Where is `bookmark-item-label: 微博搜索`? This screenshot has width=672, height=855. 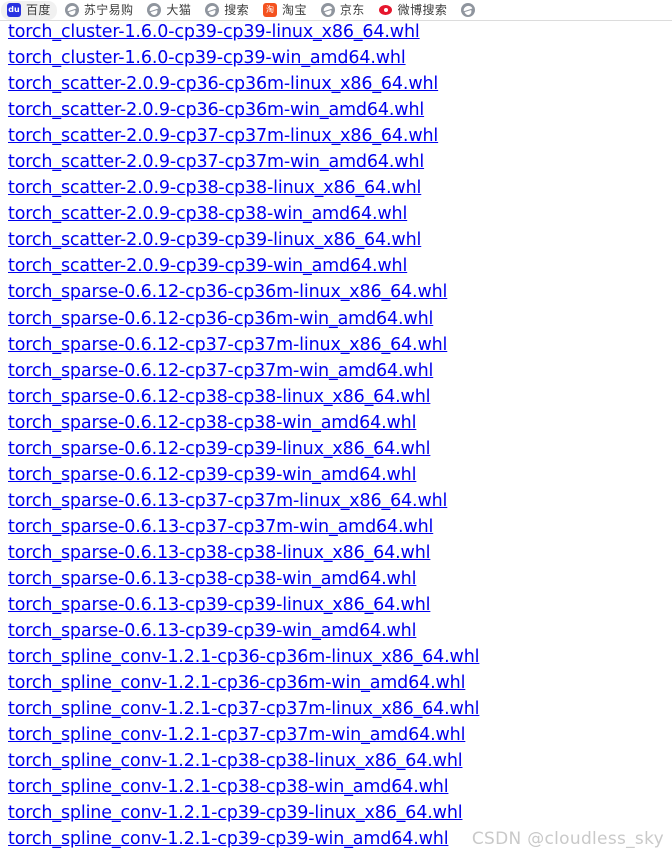 bookmark-item-label: 微博搜索 is located at coordinates (422, 10).